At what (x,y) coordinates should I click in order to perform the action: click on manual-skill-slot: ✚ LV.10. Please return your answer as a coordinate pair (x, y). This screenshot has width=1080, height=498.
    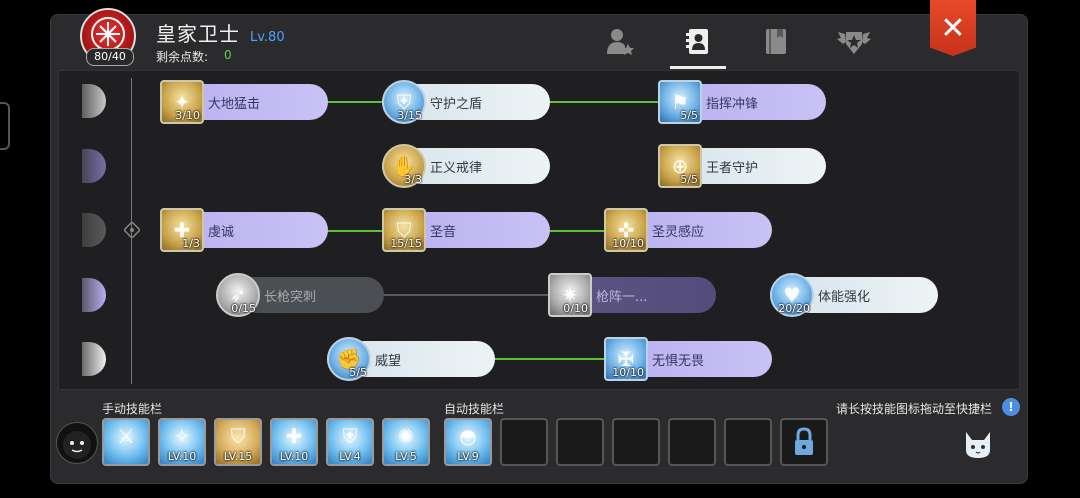
    Looking at the image, I should click on (294, 442).